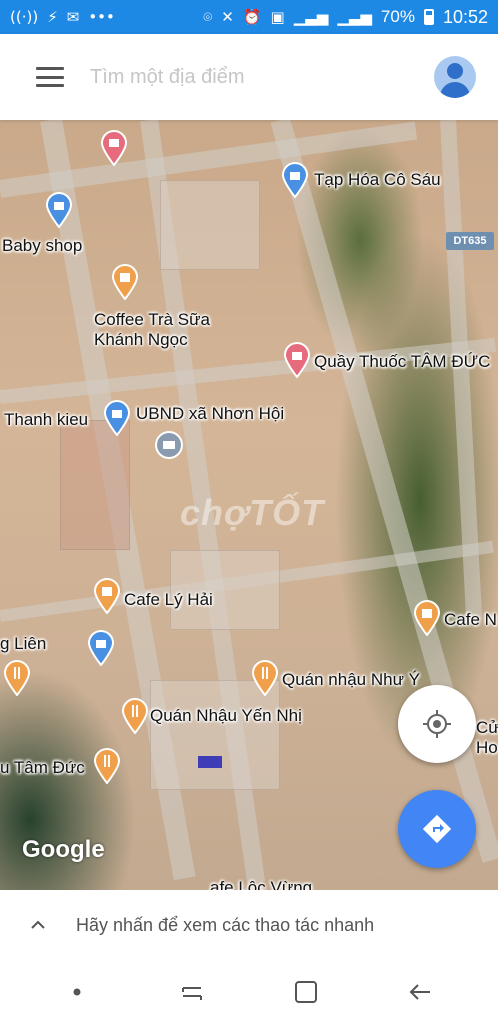  I want to click on usb-icon: ⚡, so click(52, 16).